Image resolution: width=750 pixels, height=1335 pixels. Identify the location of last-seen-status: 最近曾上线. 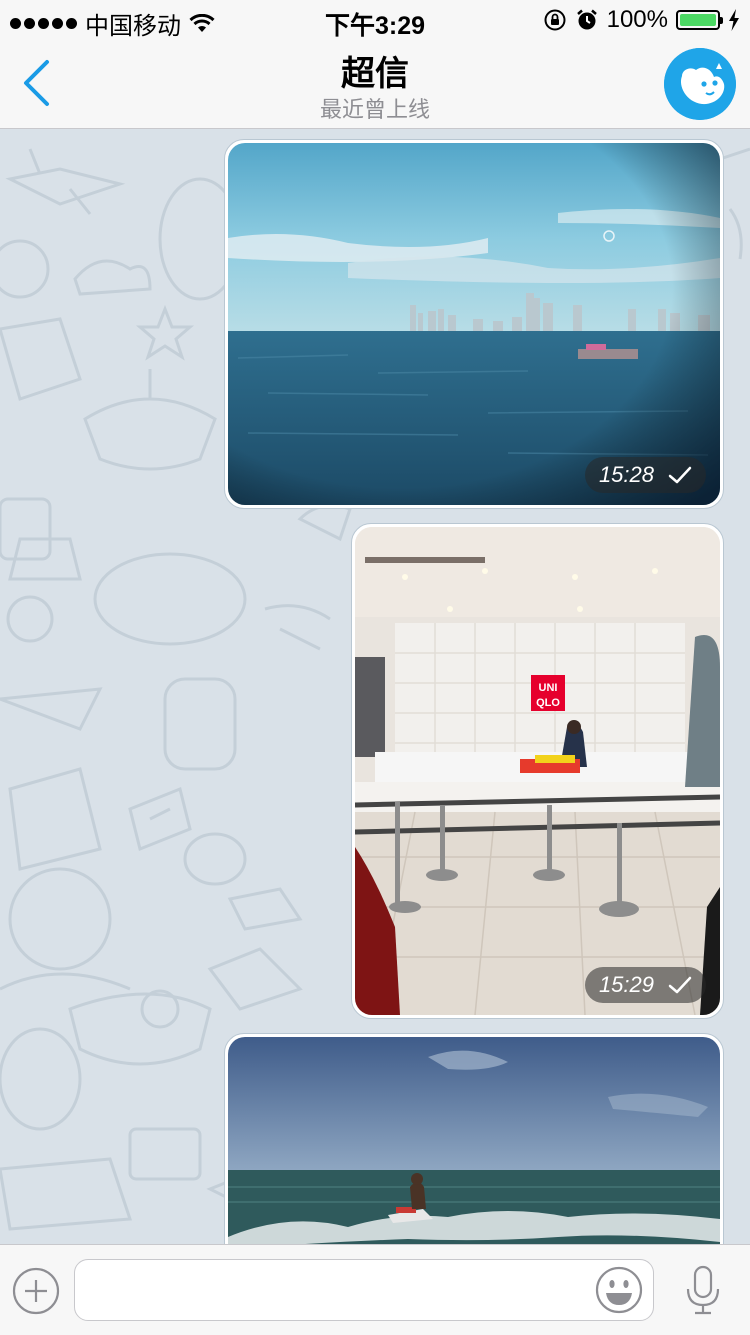
(374, 109).